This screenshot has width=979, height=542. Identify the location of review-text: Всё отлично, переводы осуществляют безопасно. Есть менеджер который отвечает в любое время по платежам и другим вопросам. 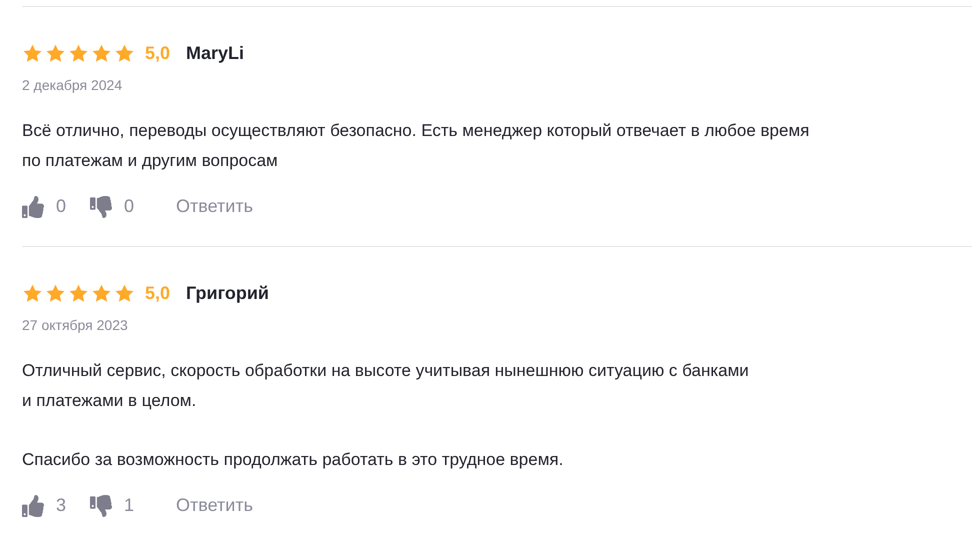
(416, 146).